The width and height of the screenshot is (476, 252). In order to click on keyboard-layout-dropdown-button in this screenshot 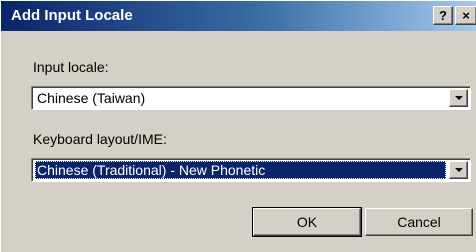, I will do `click(458, 170)`.